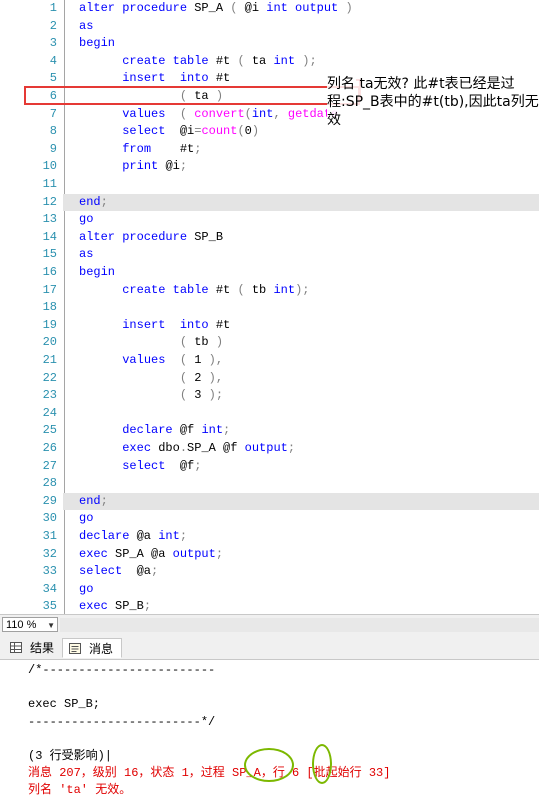 Image resolution: width=539 pixels, height=807 pixels. I want to click on code-line: 16 begin, so click(269, 273).